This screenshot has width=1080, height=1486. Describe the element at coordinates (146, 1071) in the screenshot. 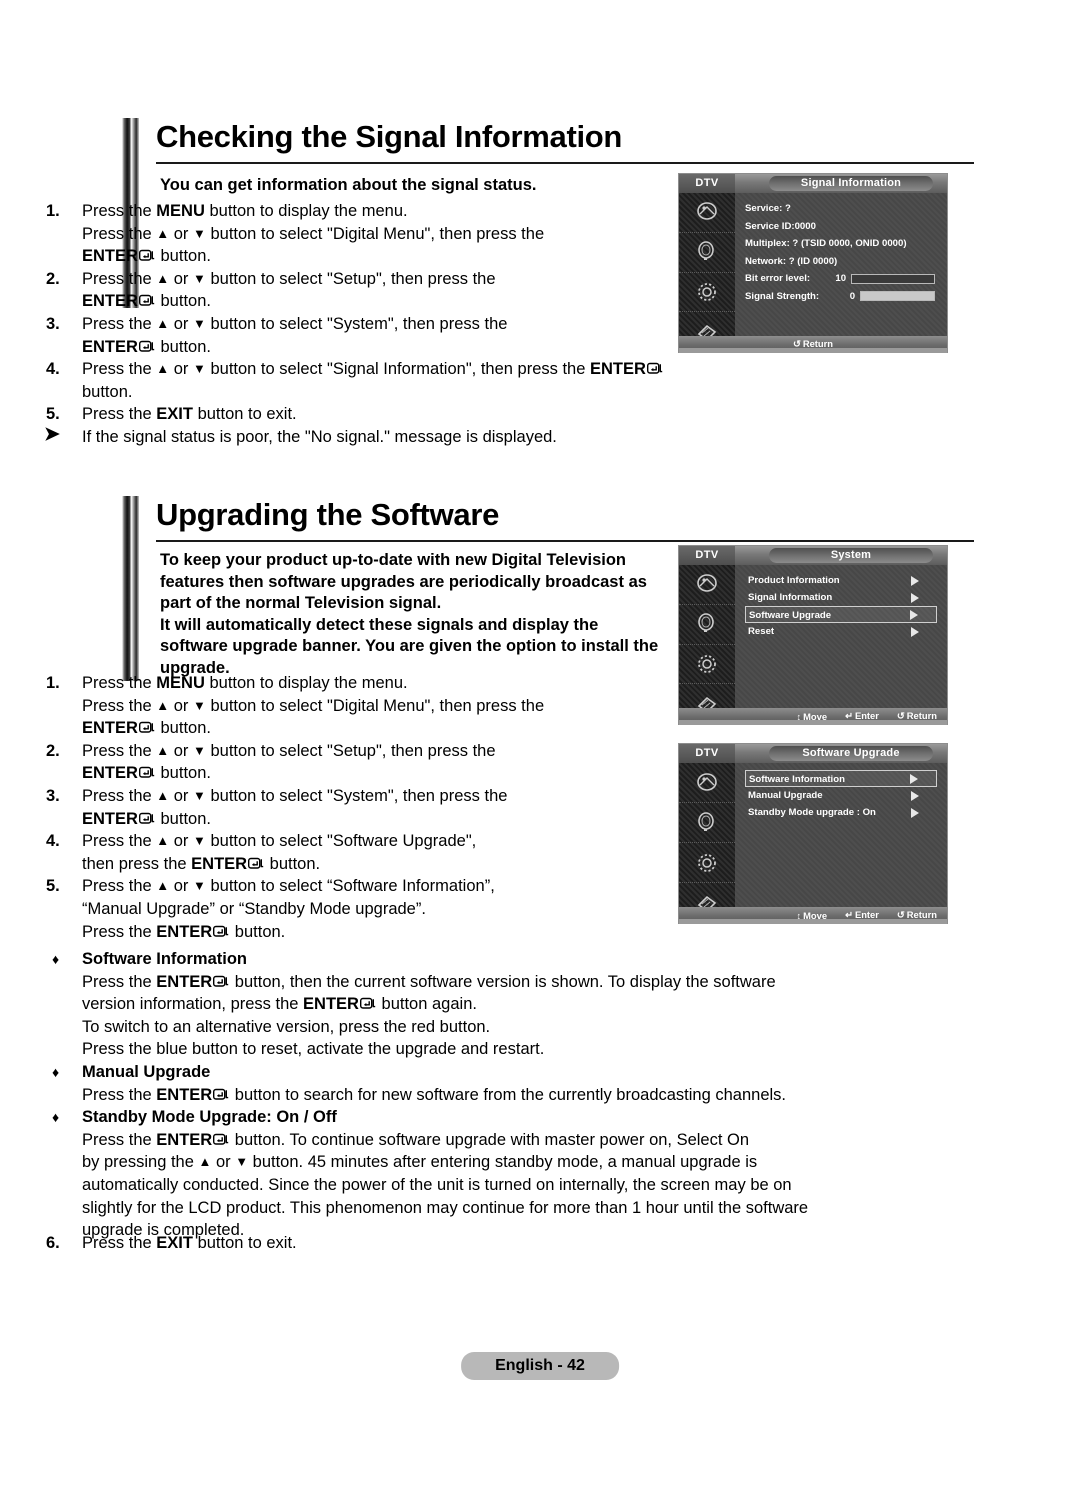

I see `feature-title: Manual Upgrade` at that location.